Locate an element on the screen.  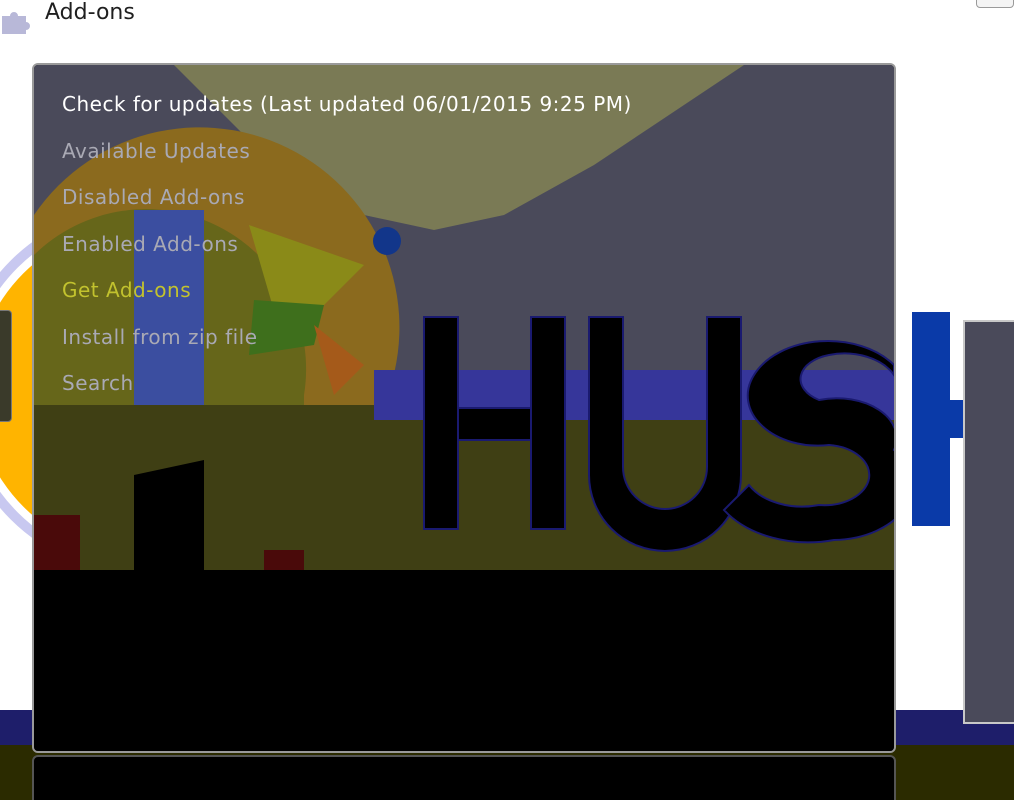
secondary-panel is located at coordinates (464, 777).